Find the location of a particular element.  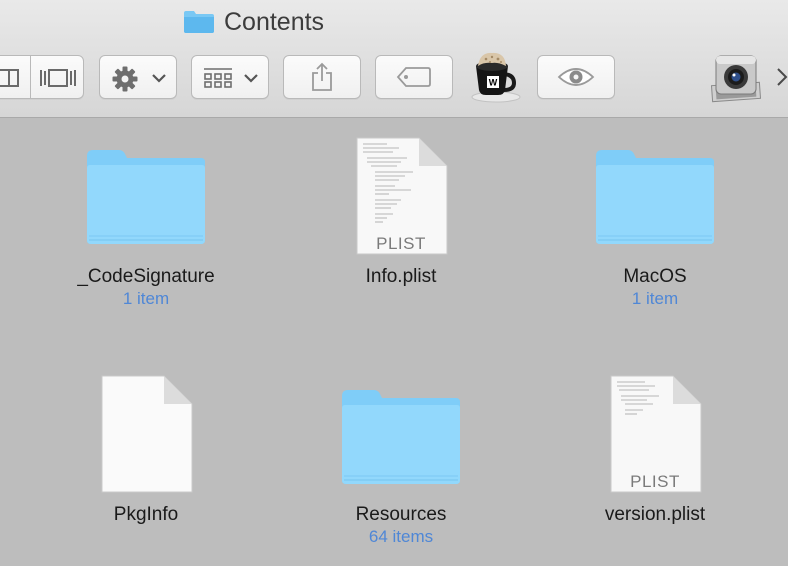

file-item-version-plist: PLIST version.plist is located at coordinates (655, 450).